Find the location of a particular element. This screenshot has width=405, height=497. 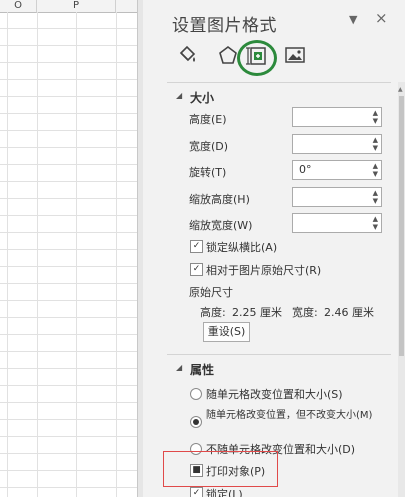

height-spinner: ▲ ▼ is located at coordinates (337, 117).